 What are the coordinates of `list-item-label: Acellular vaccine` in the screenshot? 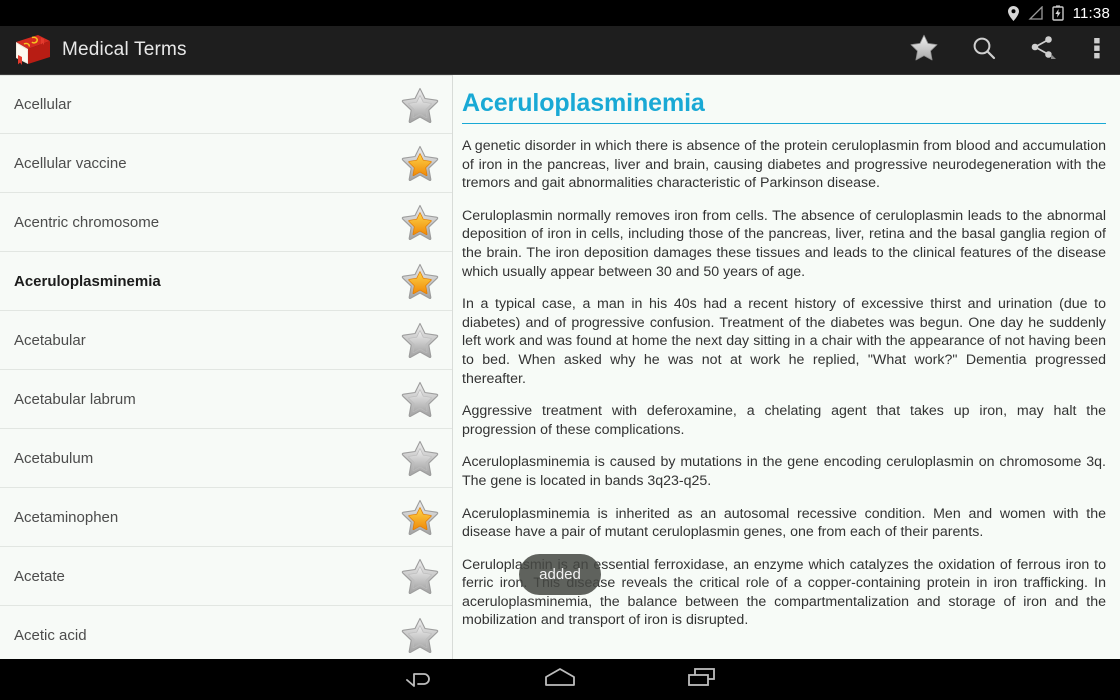 It's located at (70, 163).